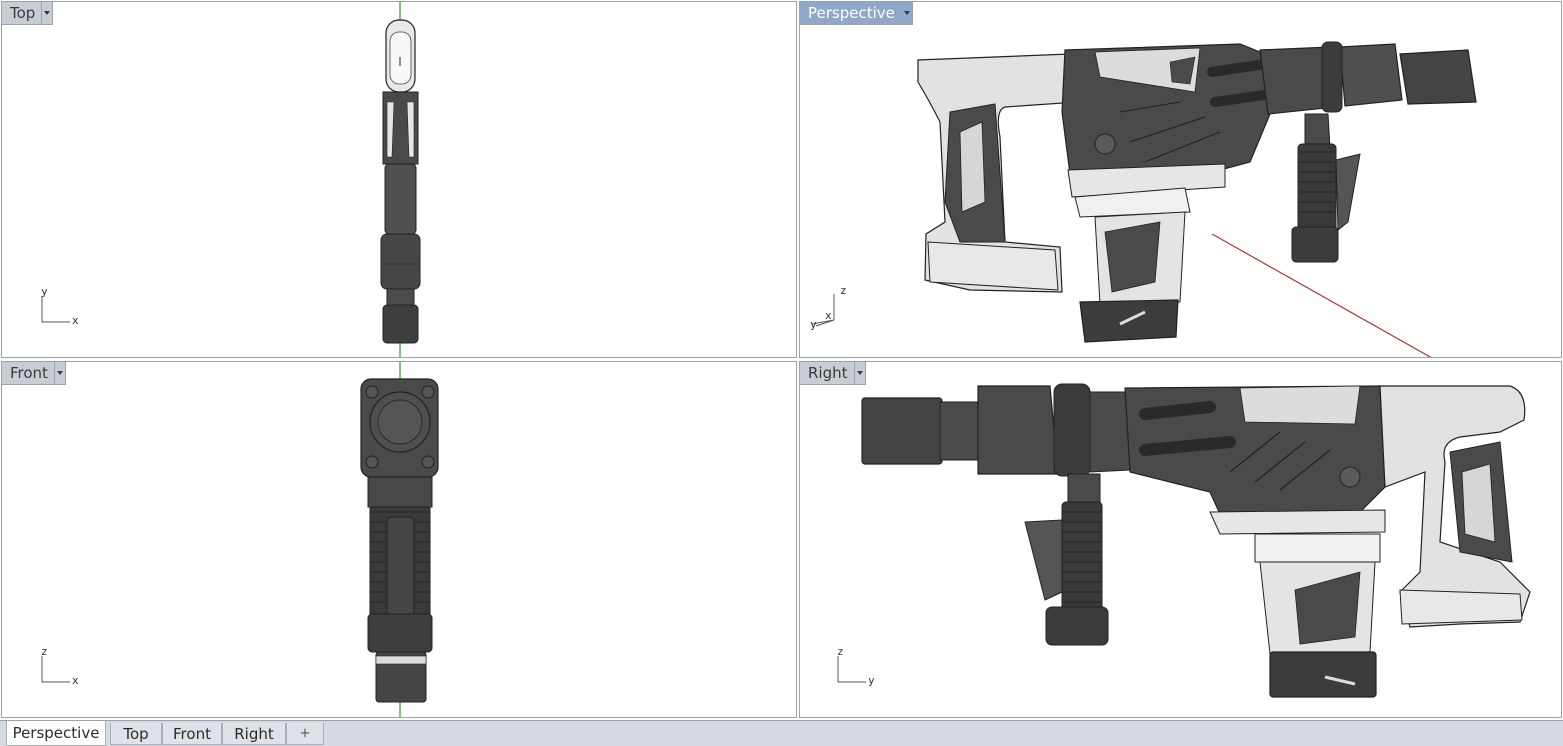 This screenshot has width=1563, height=746. Describe the element at coordinates (828, 373) in the screenshot. I see `viewport-title: Right` at that location.